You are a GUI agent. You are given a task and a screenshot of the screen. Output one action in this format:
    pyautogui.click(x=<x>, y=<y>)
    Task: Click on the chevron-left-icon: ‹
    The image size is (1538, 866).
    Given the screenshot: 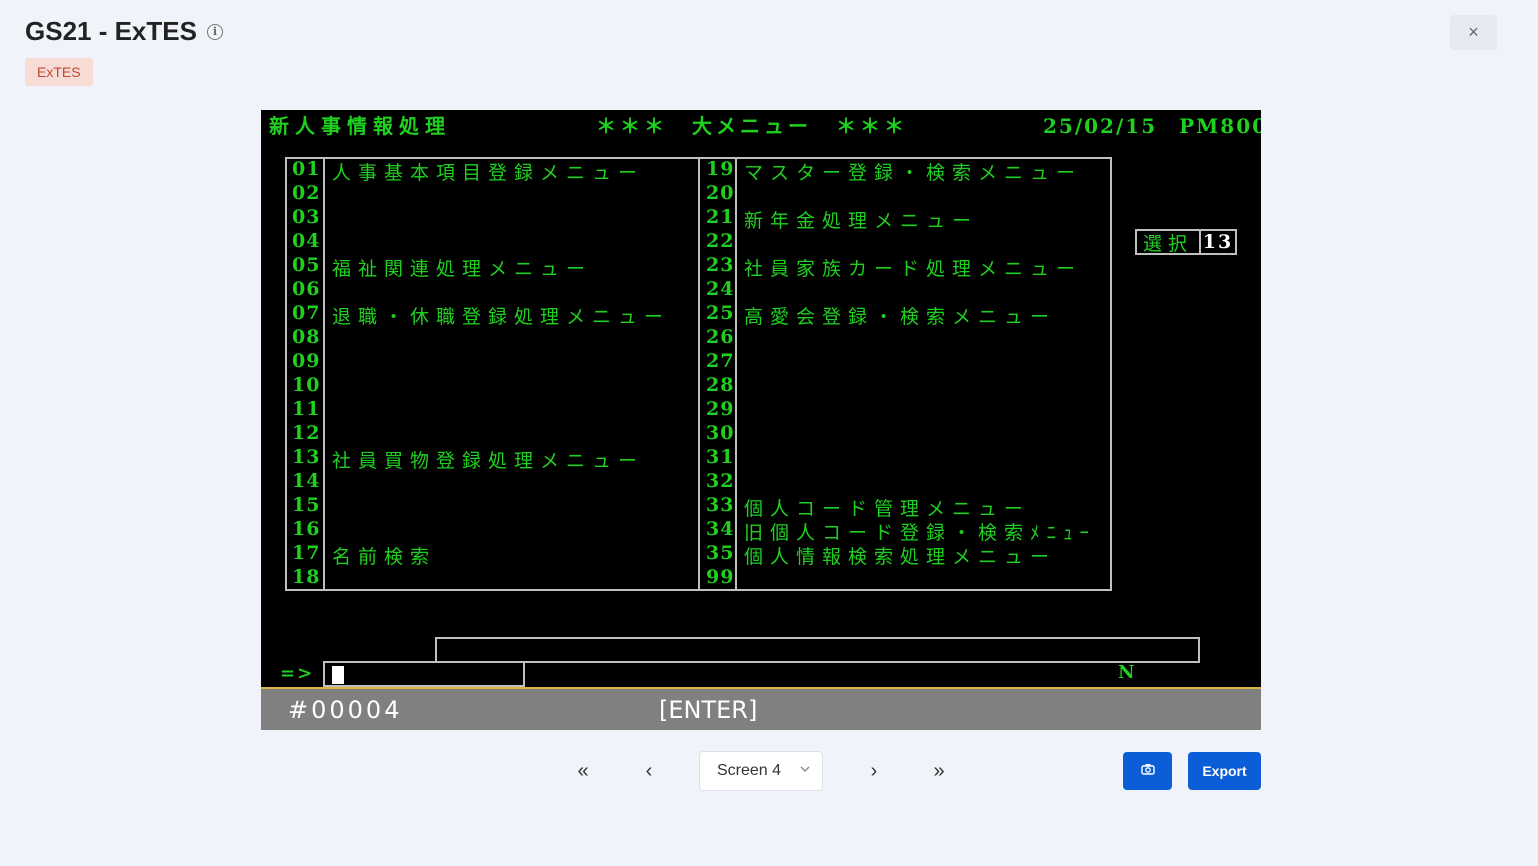 What is the action you would take?
    pyautogui.click(x=649, y=770)
    